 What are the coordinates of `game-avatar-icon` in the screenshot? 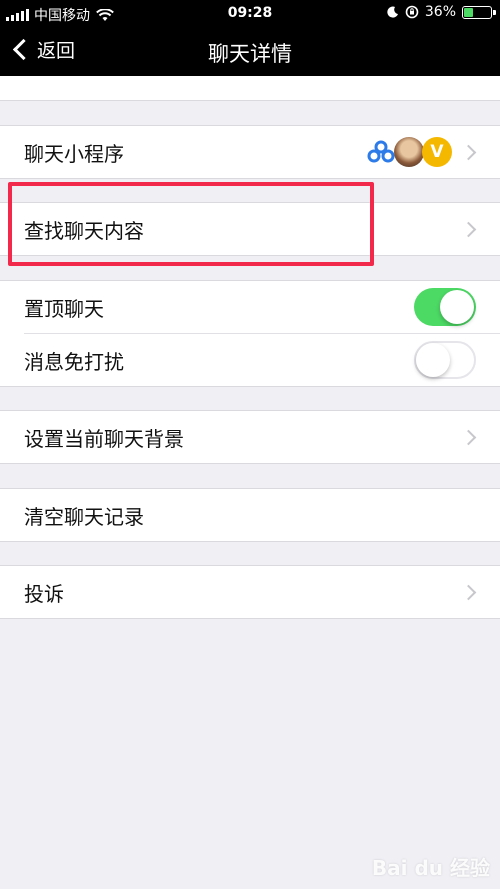 It's located at (409, 152).